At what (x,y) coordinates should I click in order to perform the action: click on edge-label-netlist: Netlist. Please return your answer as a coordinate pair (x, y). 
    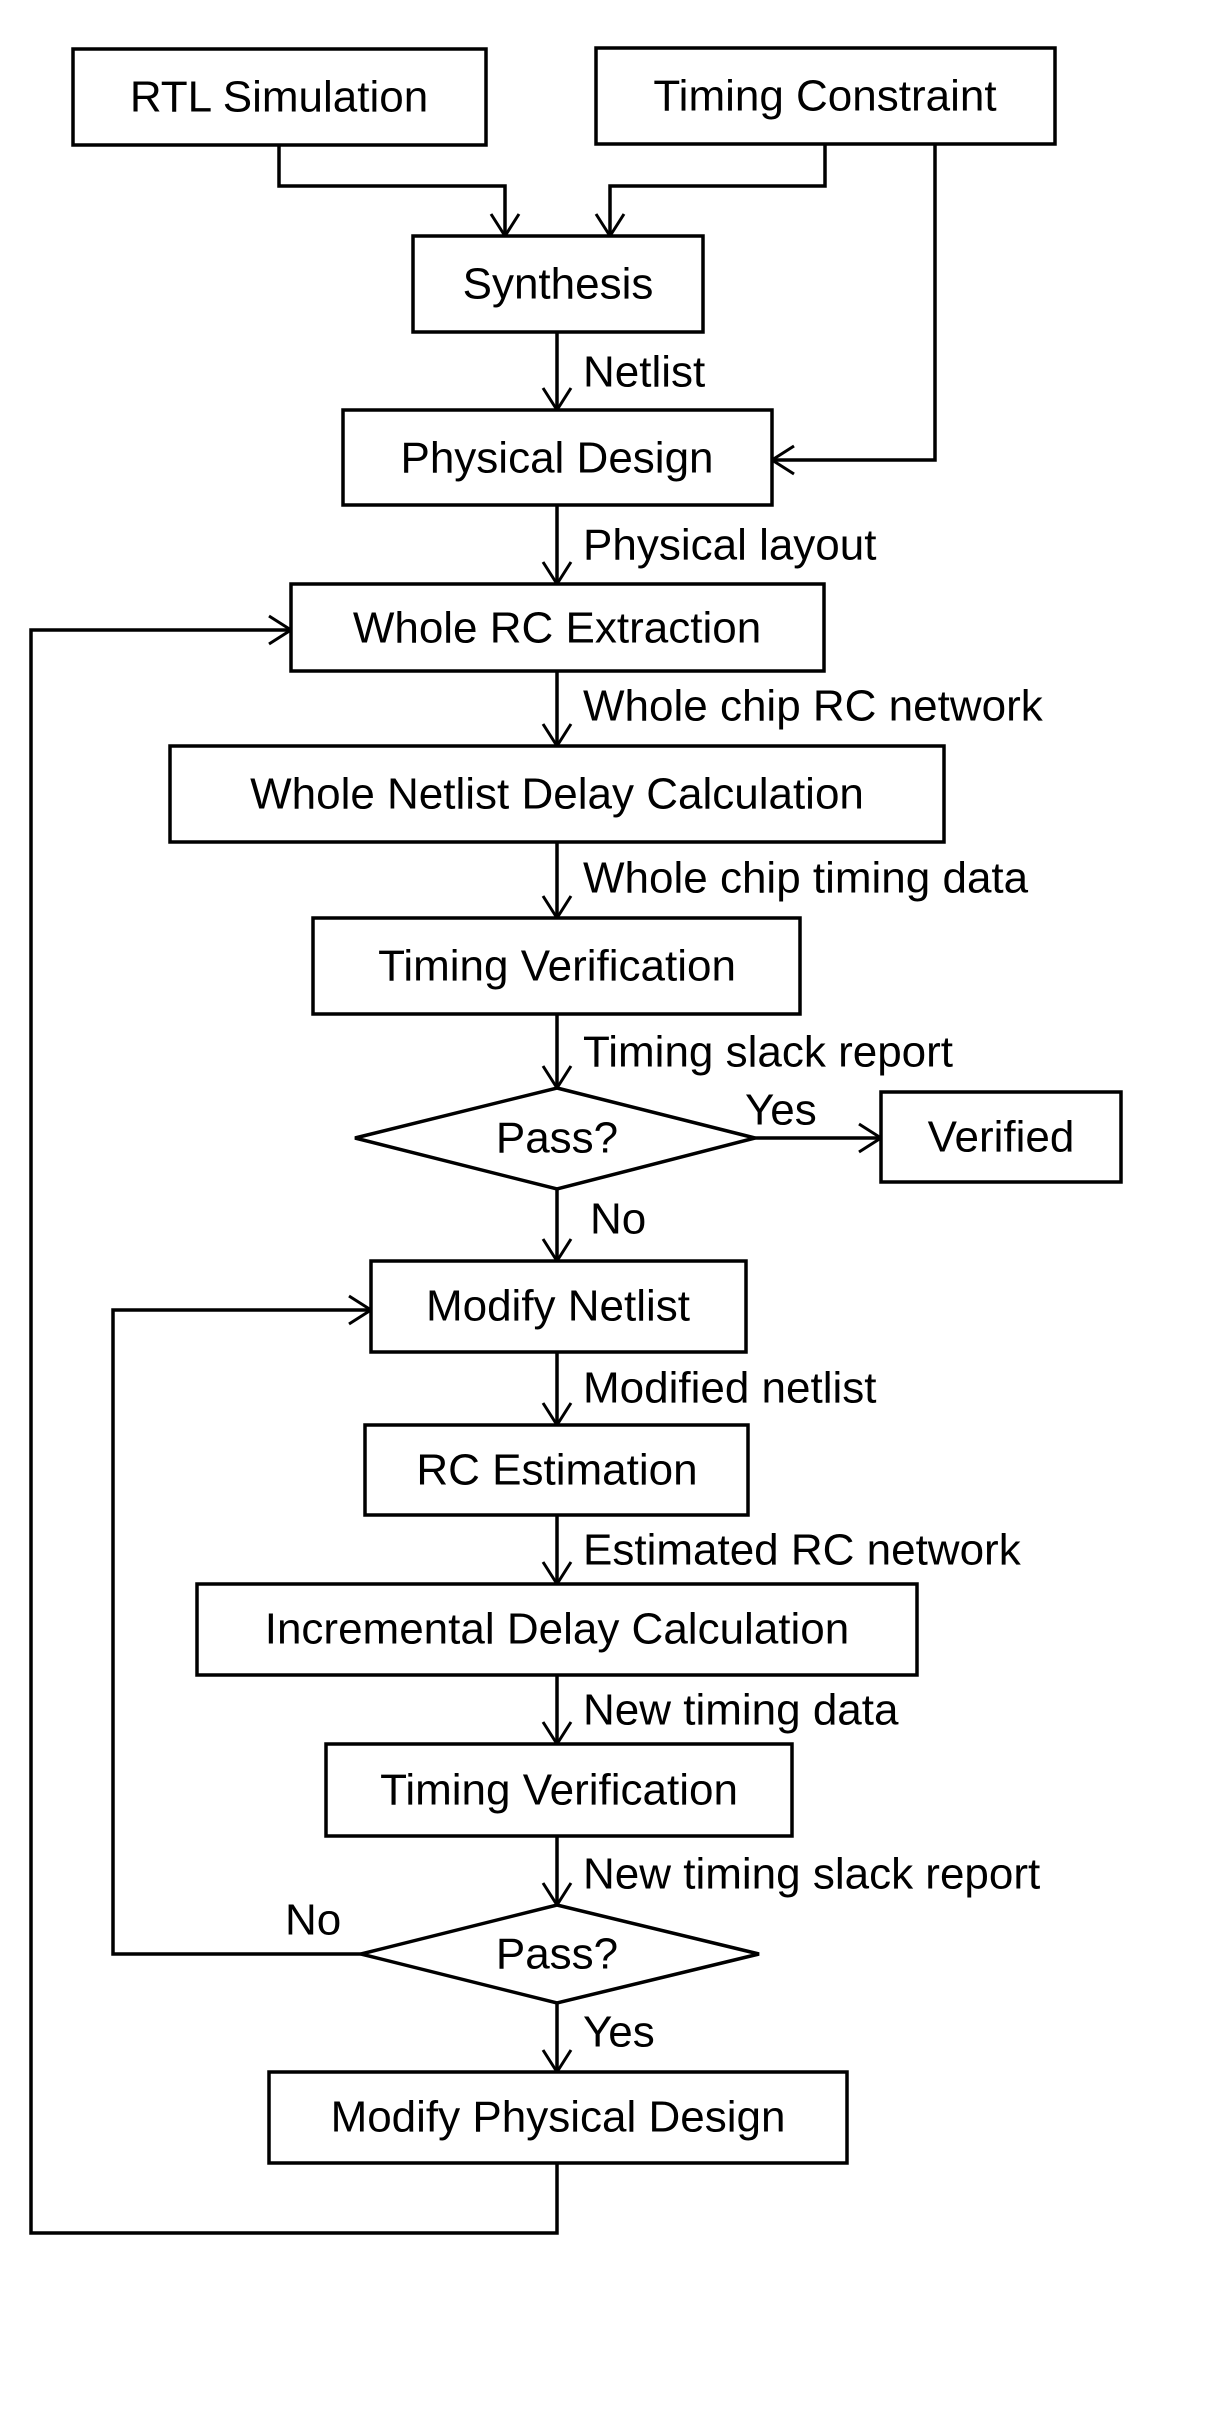
    Looking at the image, I should click on (644, 372).